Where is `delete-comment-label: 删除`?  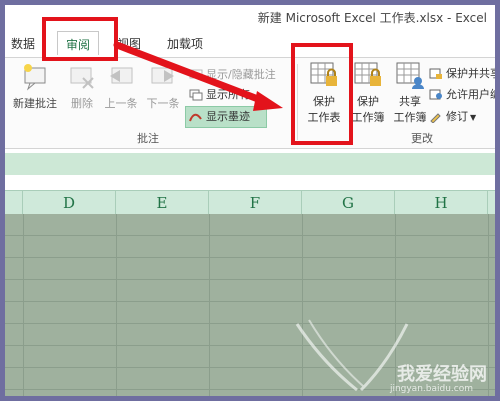
delete-comment-label: 删除 is located at coordinates (82, 103).